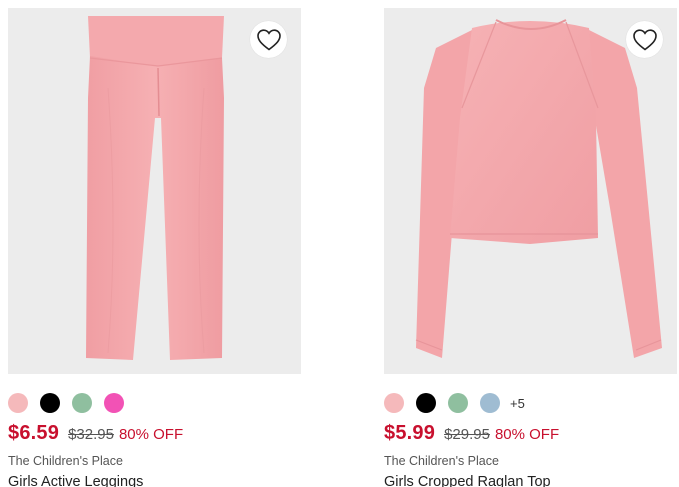 This screenshot has height=487, width=679. What do you see at coordinates (530, 403) in the screenshot?
I see `color-swatches: +5` at bounding box center [530, 403].